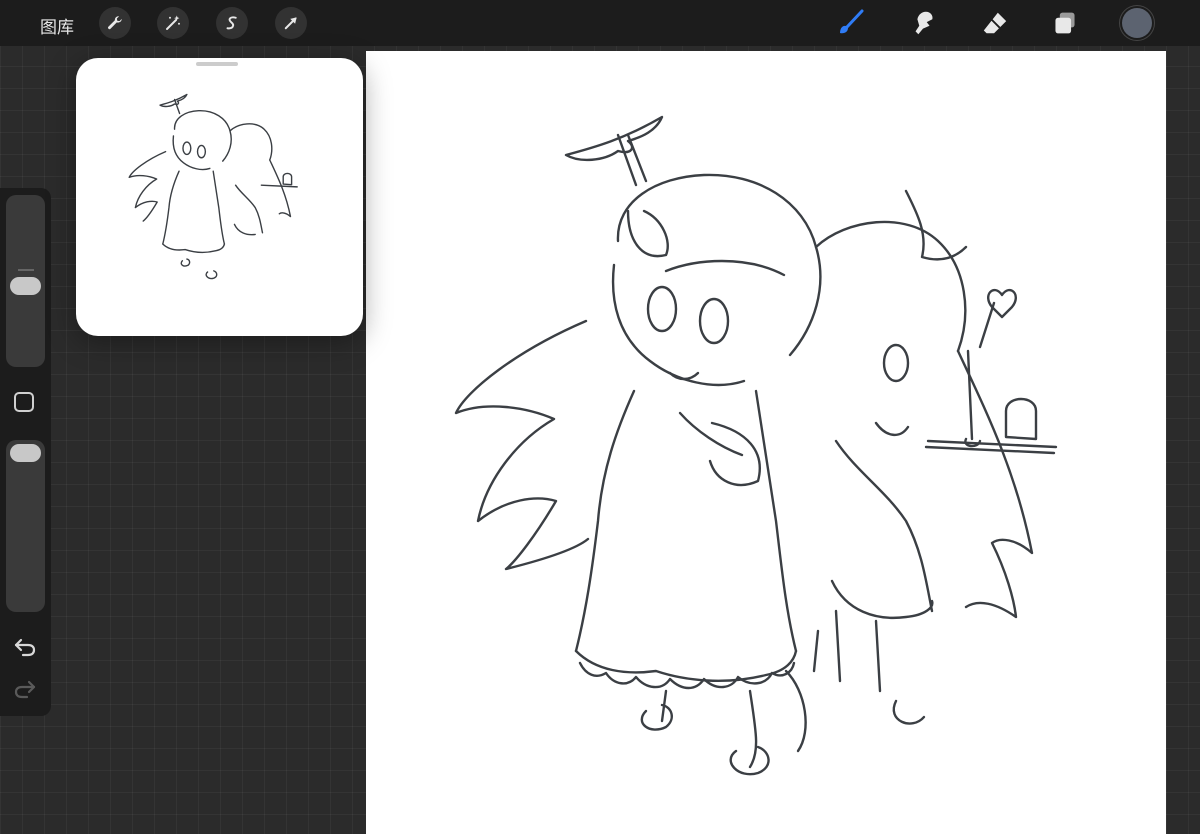 The width and height of the screenshot is (1200, 834). I want to click on smudge-icon, so click(923, 23).